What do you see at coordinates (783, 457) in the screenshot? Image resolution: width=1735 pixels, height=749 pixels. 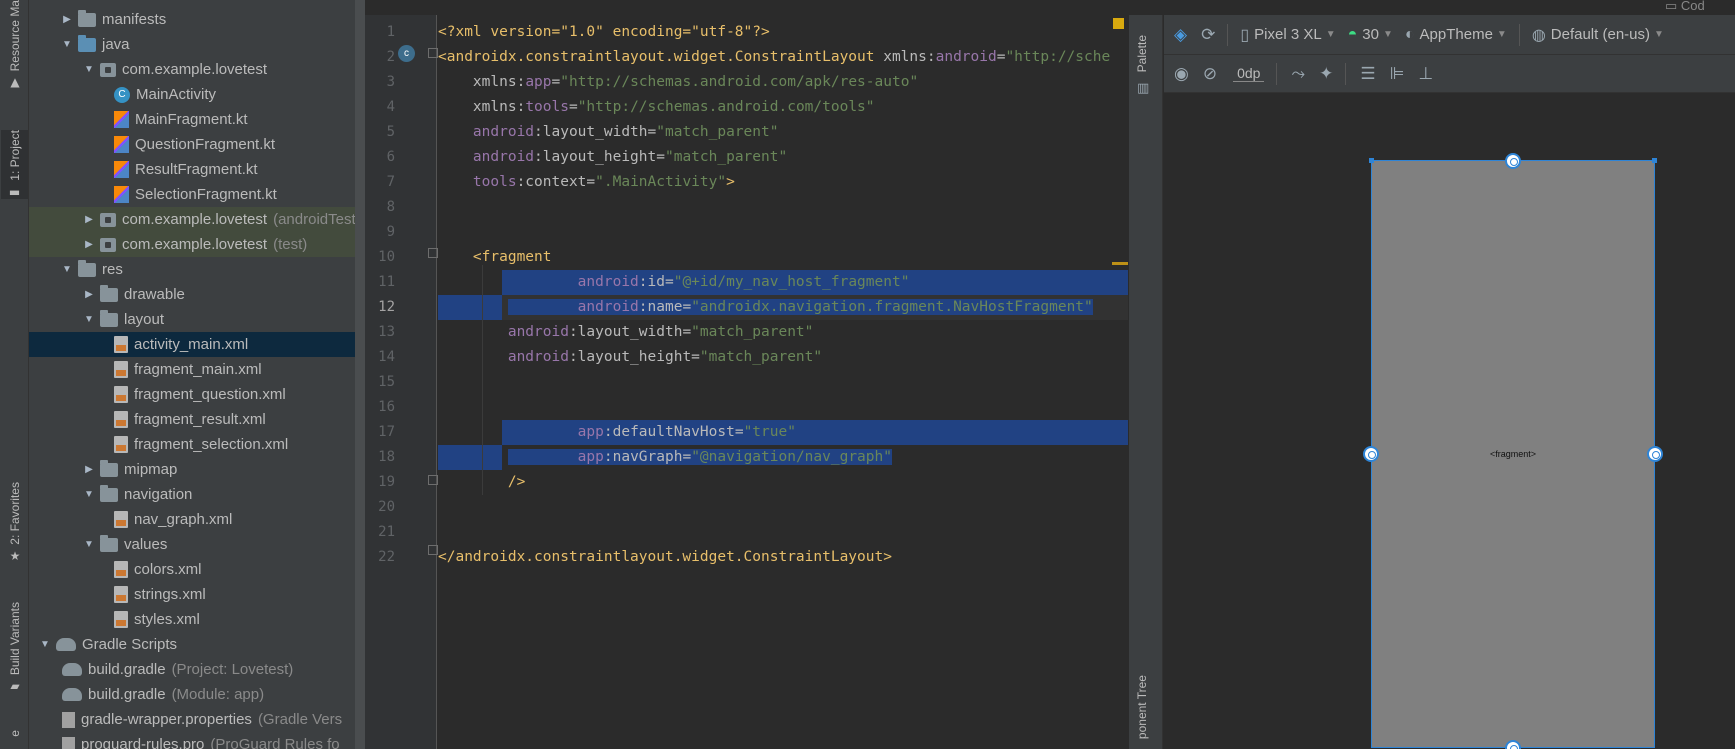 I see `code-line: app:navGraph="@navigation/nav_graph"` at bounding box center [783, 457].